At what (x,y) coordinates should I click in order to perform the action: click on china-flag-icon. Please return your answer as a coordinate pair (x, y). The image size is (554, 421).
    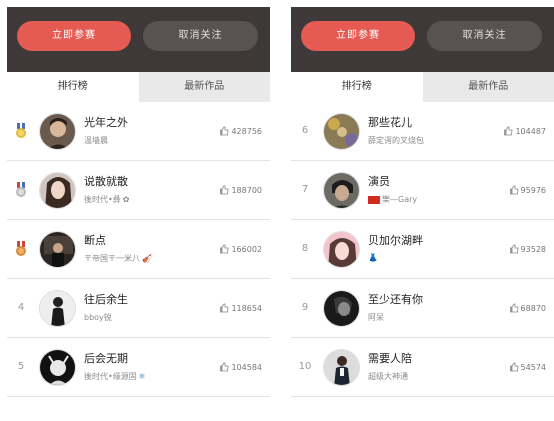
    Looking at the image, I should click on (374, 199).